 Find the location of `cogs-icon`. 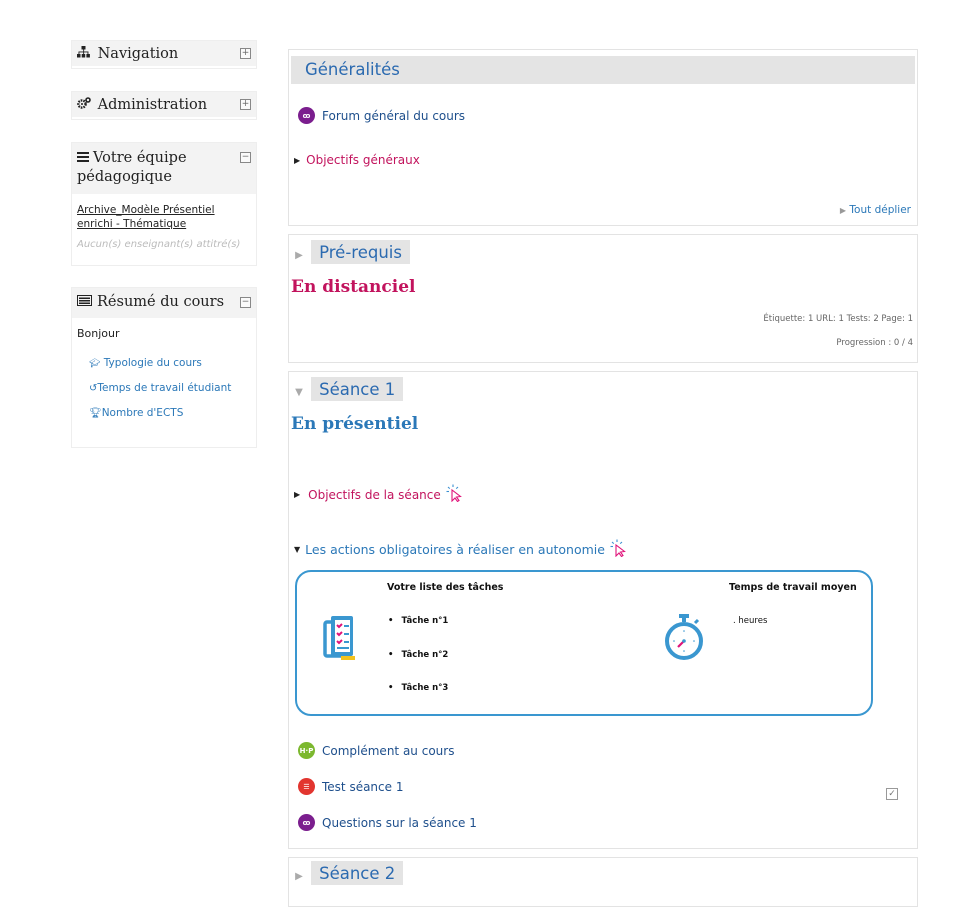

cogs-icon is located at coordinates (85, 104).